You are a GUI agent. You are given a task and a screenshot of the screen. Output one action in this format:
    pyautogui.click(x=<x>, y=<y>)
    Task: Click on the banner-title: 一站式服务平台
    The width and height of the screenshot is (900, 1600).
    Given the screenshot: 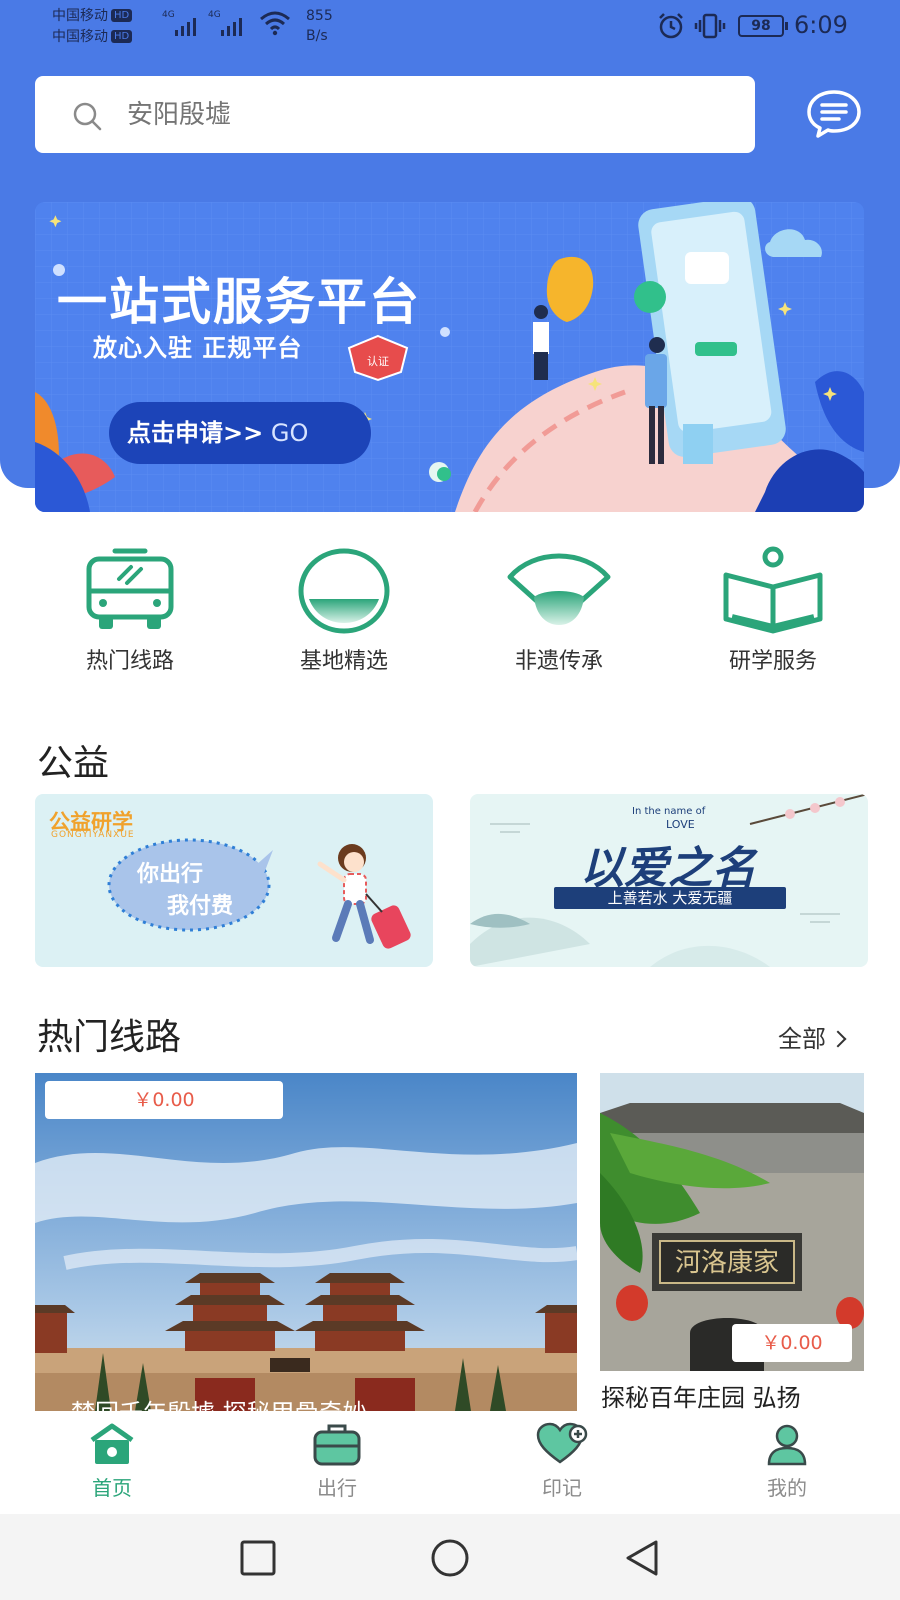 What is the action you would take?
    pyautogui.click(x=239, y=302)
    